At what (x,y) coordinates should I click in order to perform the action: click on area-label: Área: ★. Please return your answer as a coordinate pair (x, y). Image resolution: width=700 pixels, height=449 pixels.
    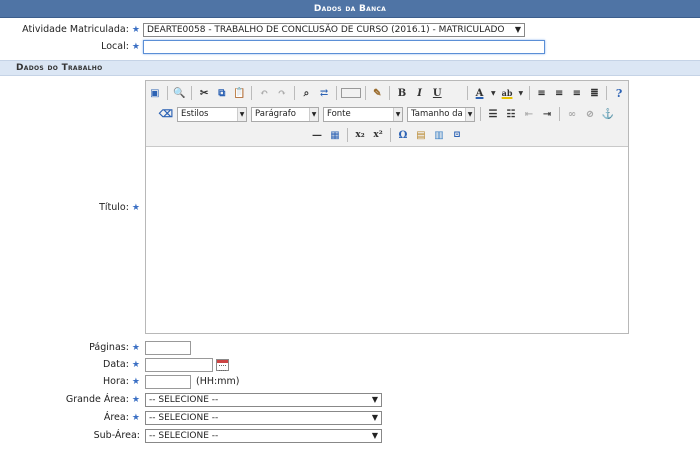
    Looking at the image, I should click on (121, 417).